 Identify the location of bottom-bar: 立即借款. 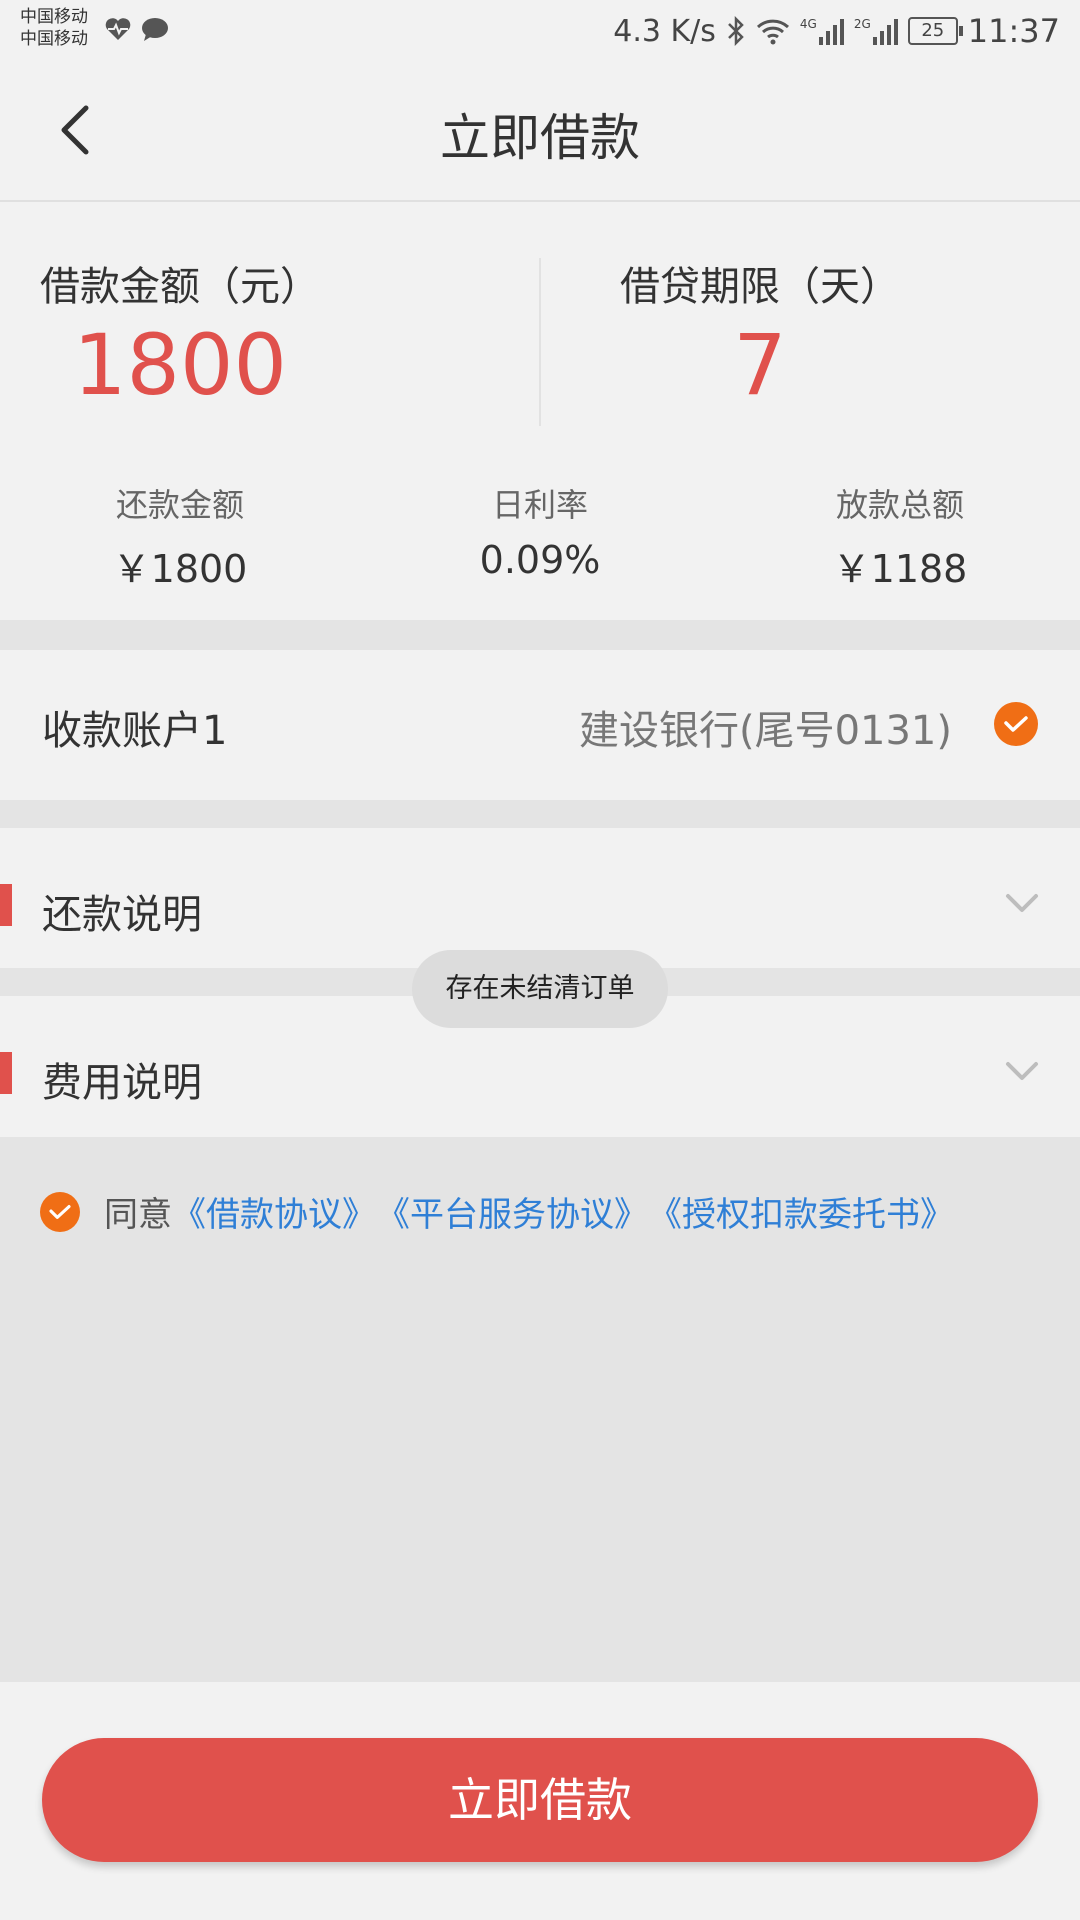
(540, 1801).